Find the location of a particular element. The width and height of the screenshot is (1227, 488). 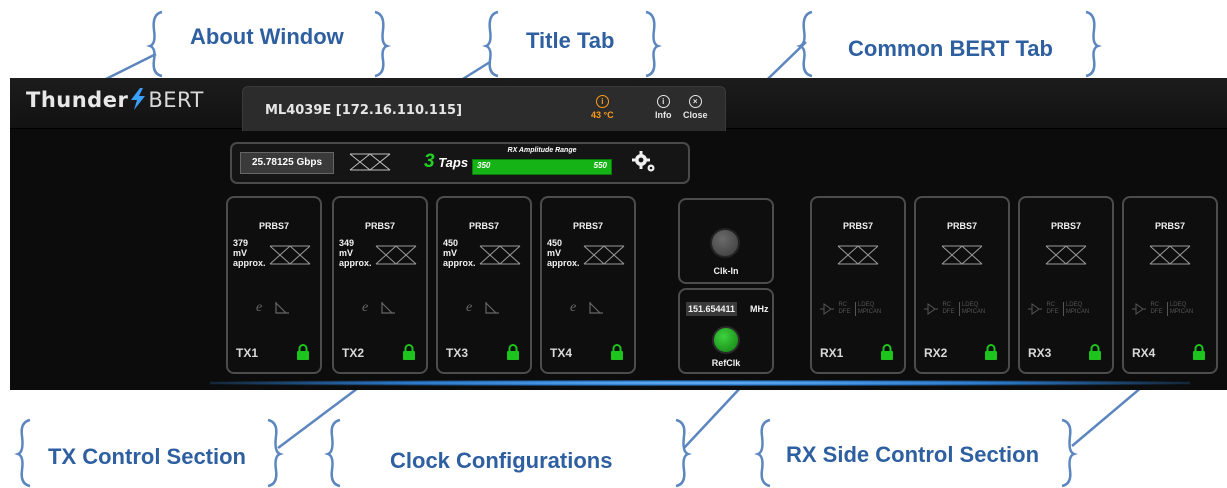

callout-about-window: About Window is located at coordinates (267, 36).